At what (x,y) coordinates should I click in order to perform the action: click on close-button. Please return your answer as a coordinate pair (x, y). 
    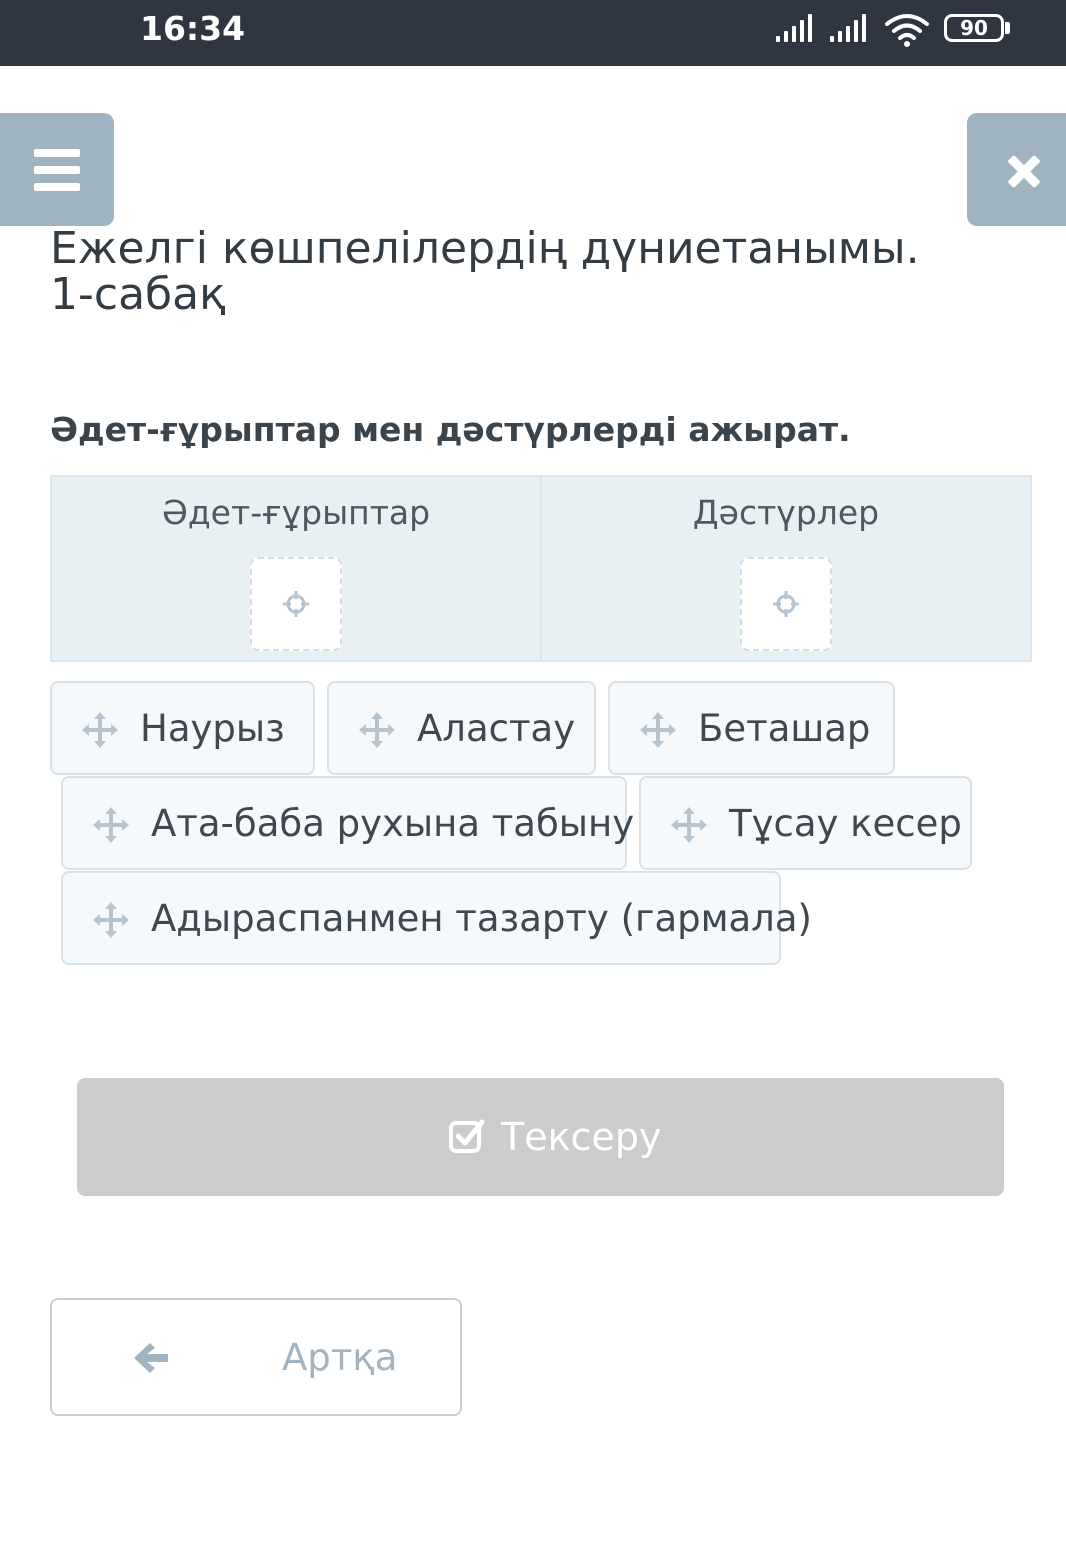
    Looking at the image, I should click on (1016, 169).